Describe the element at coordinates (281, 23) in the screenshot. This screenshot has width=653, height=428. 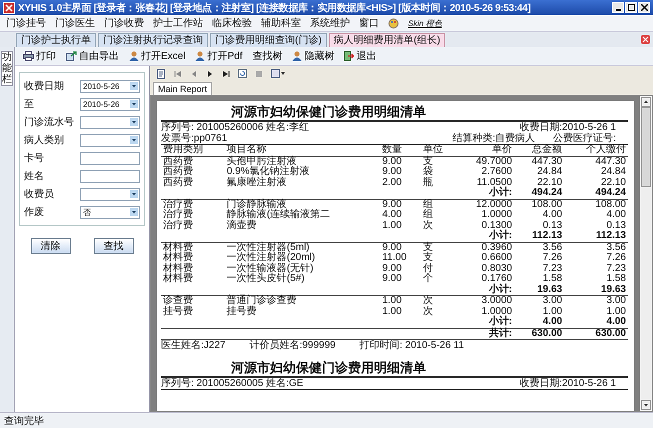
I see `menu-item: 辅助科室` at that location.